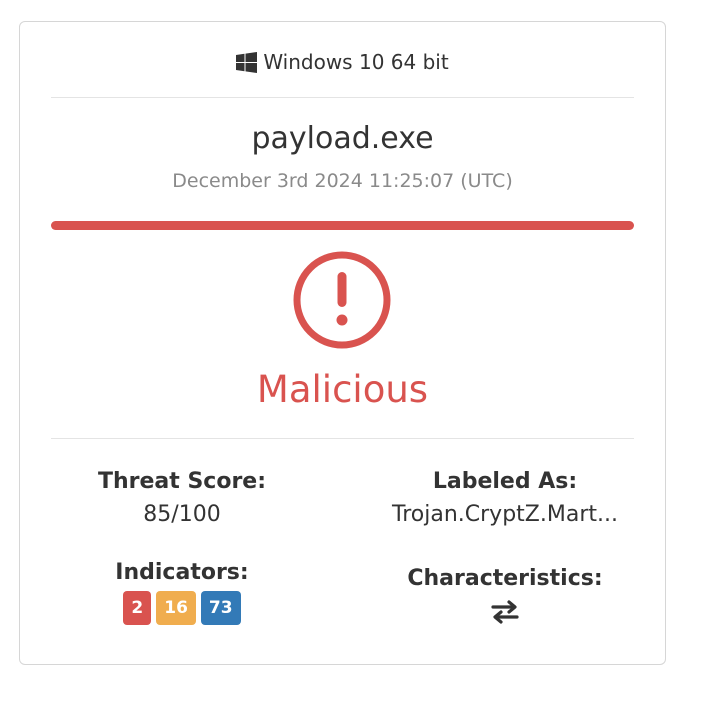  I want to click on threat-score-title: Threat Score:, so click(182, 481).